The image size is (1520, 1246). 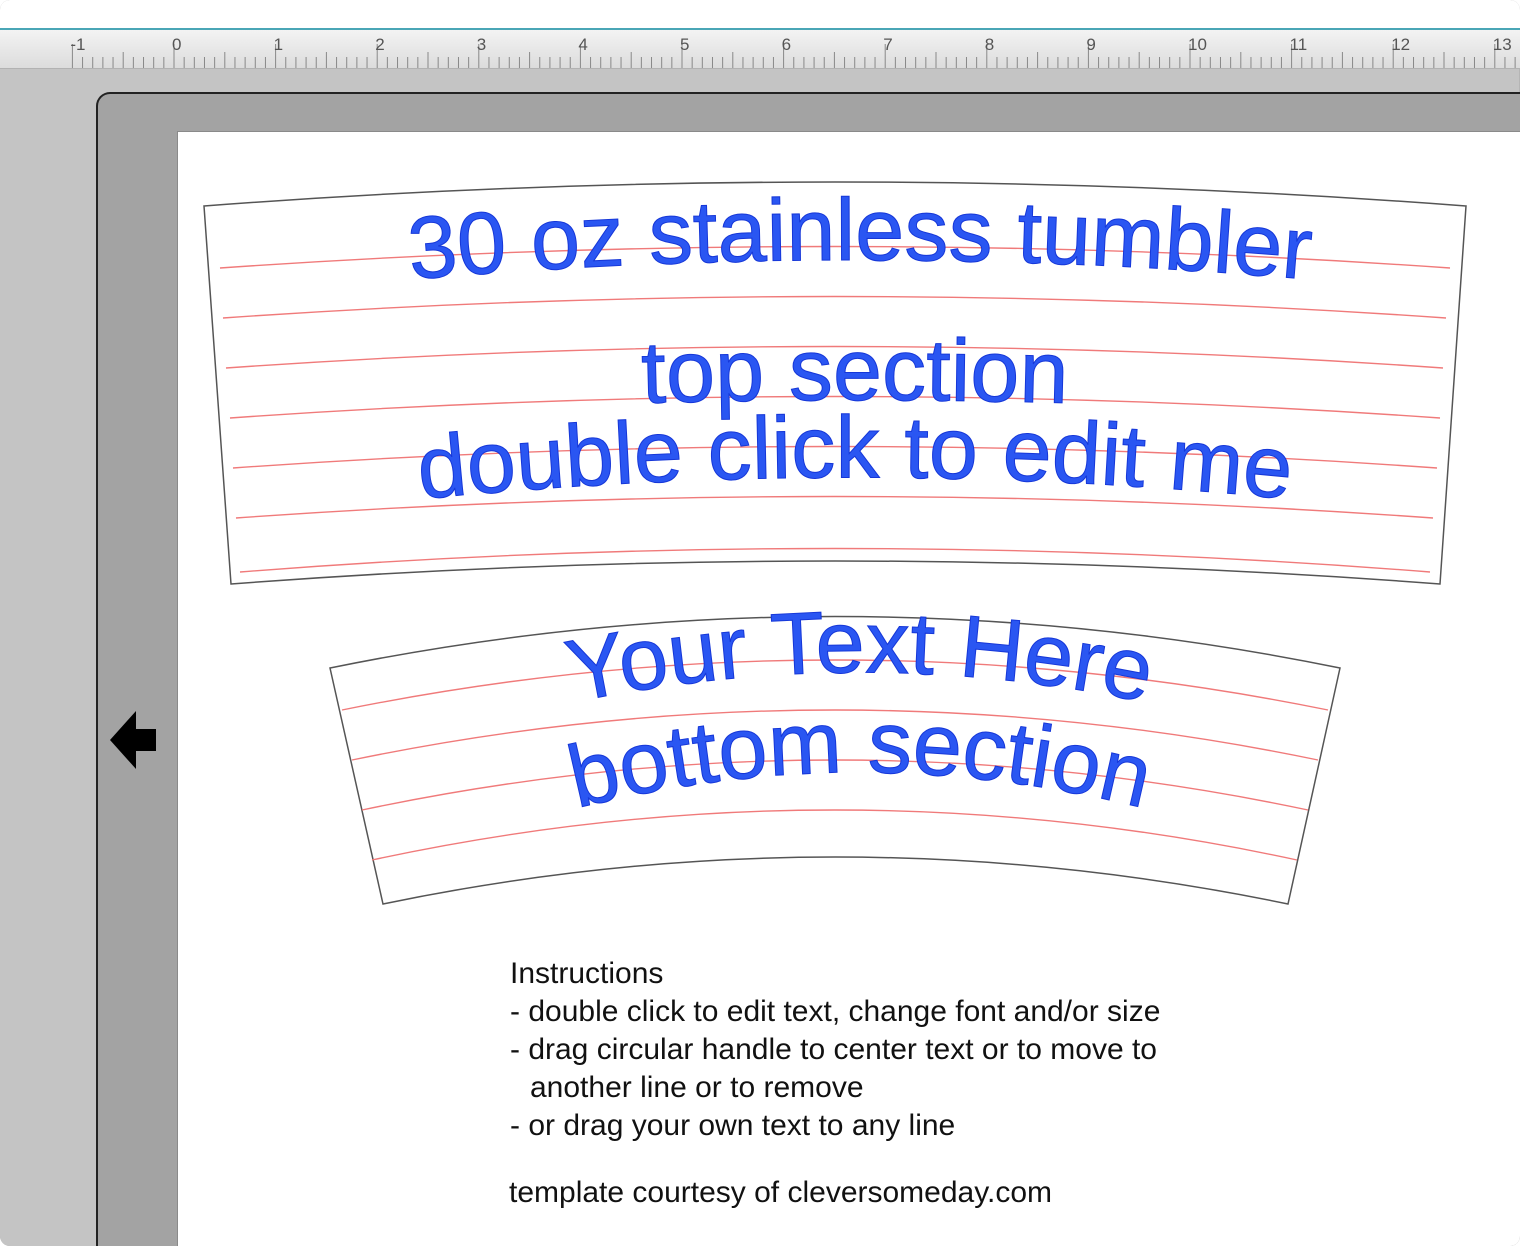 I want to click on instruction-item: - or drag your own text to any line, so click(x=733, y=1125).